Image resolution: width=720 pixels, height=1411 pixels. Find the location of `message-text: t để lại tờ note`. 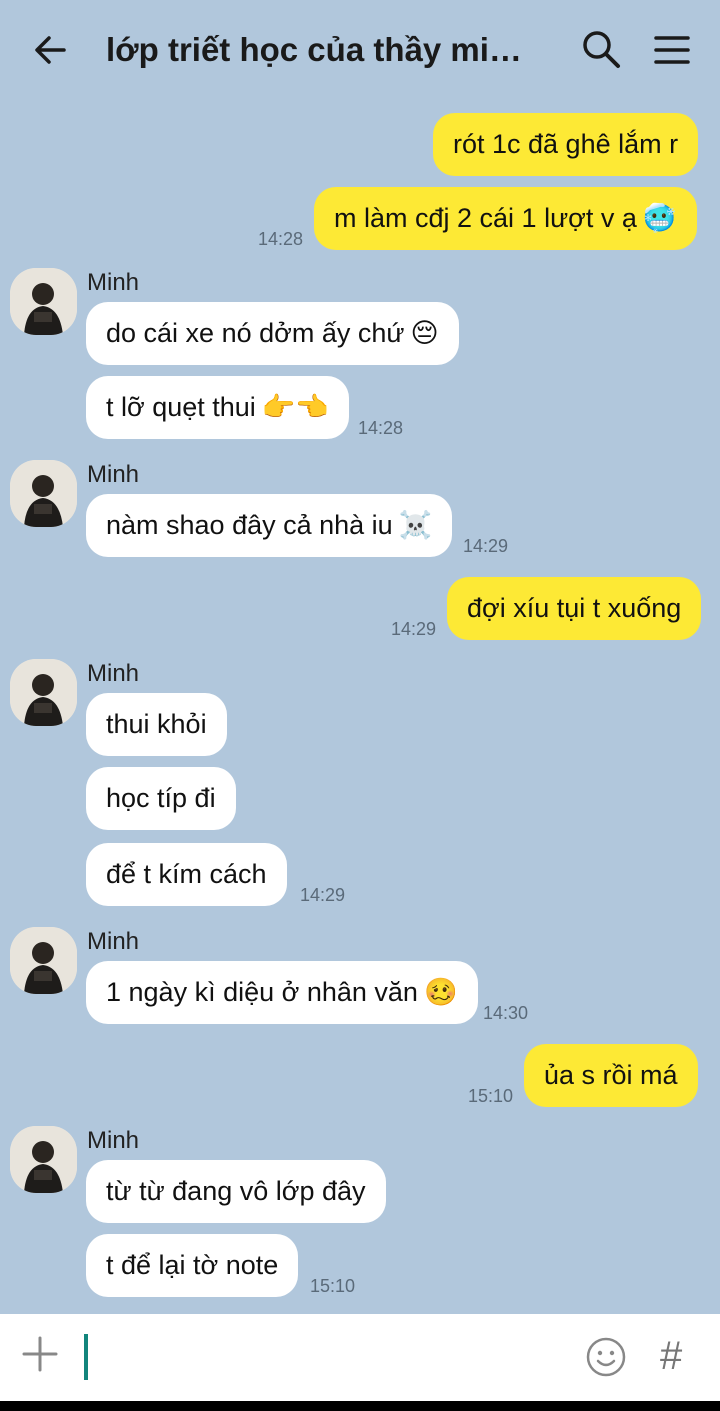

message-text: t để lại tờ note is located at coordinates (192, 1265).